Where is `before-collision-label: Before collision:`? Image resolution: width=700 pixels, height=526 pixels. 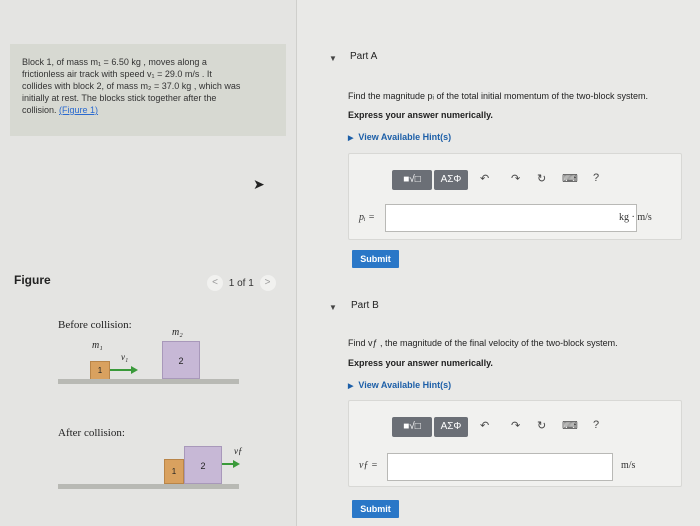
before-collision-label: Before collision: is located at coordinates (95, 325).